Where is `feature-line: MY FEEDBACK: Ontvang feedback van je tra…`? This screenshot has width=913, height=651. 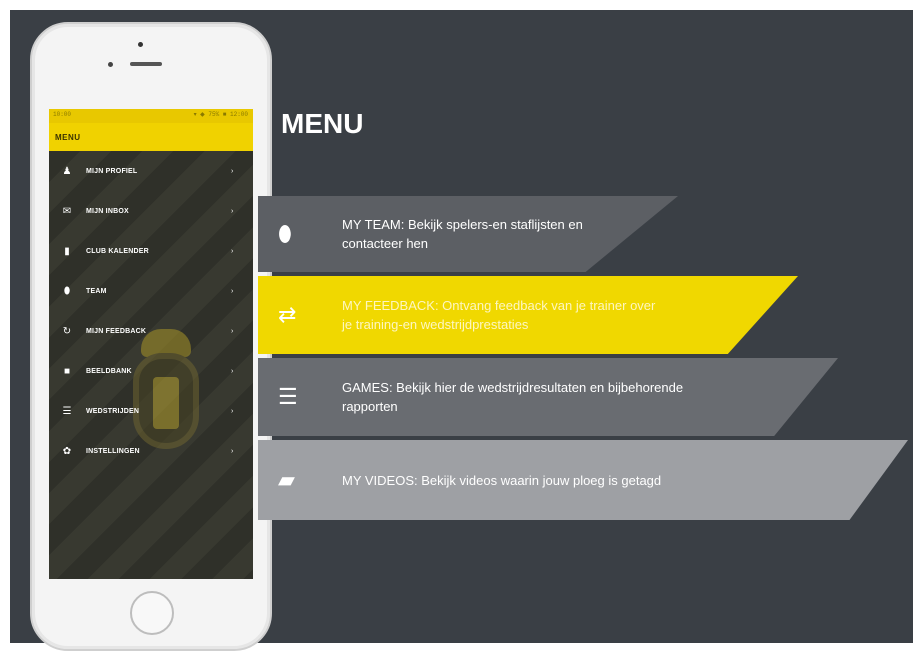 feature-line: MY FEEDBACK: Ontvang feedback van je tra… is located at coordinates (499, 305).